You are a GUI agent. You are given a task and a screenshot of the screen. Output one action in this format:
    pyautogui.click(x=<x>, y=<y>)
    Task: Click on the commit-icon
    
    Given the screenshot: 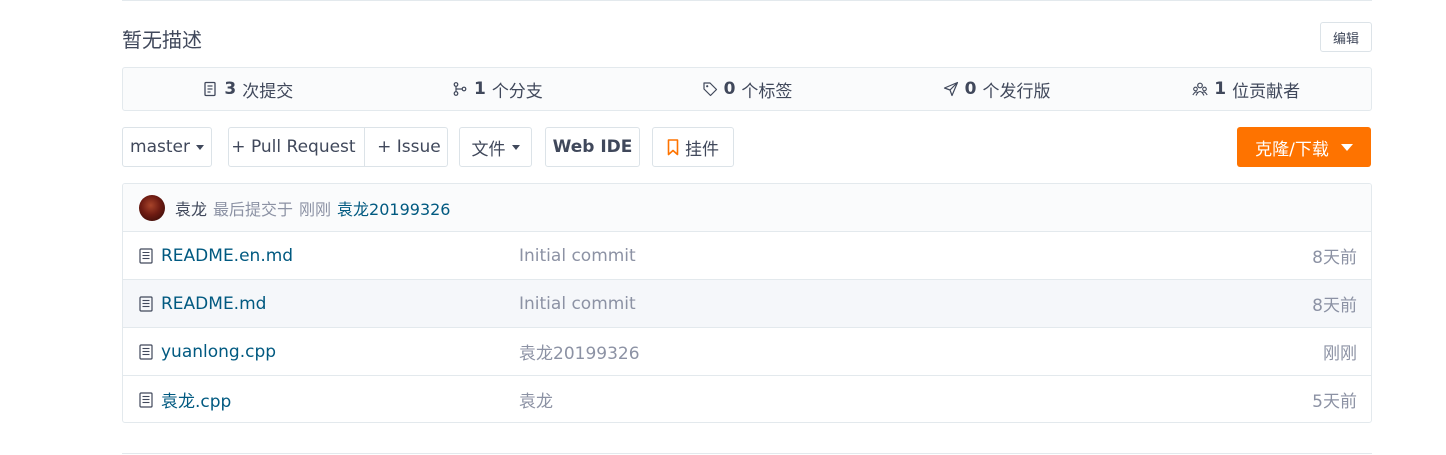 What is the action you would take?
    pyautogui.click(x=210, y=89)
    